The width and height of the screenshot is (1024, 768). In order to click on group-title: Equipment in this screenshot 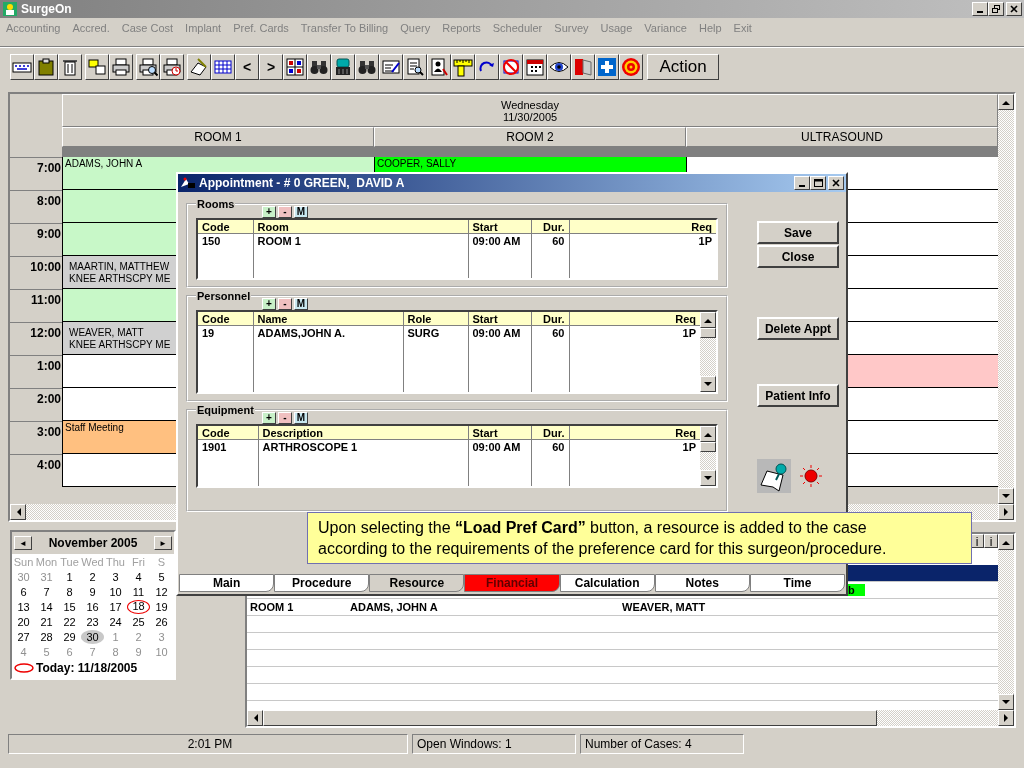, I will do `click(225, 410)`.